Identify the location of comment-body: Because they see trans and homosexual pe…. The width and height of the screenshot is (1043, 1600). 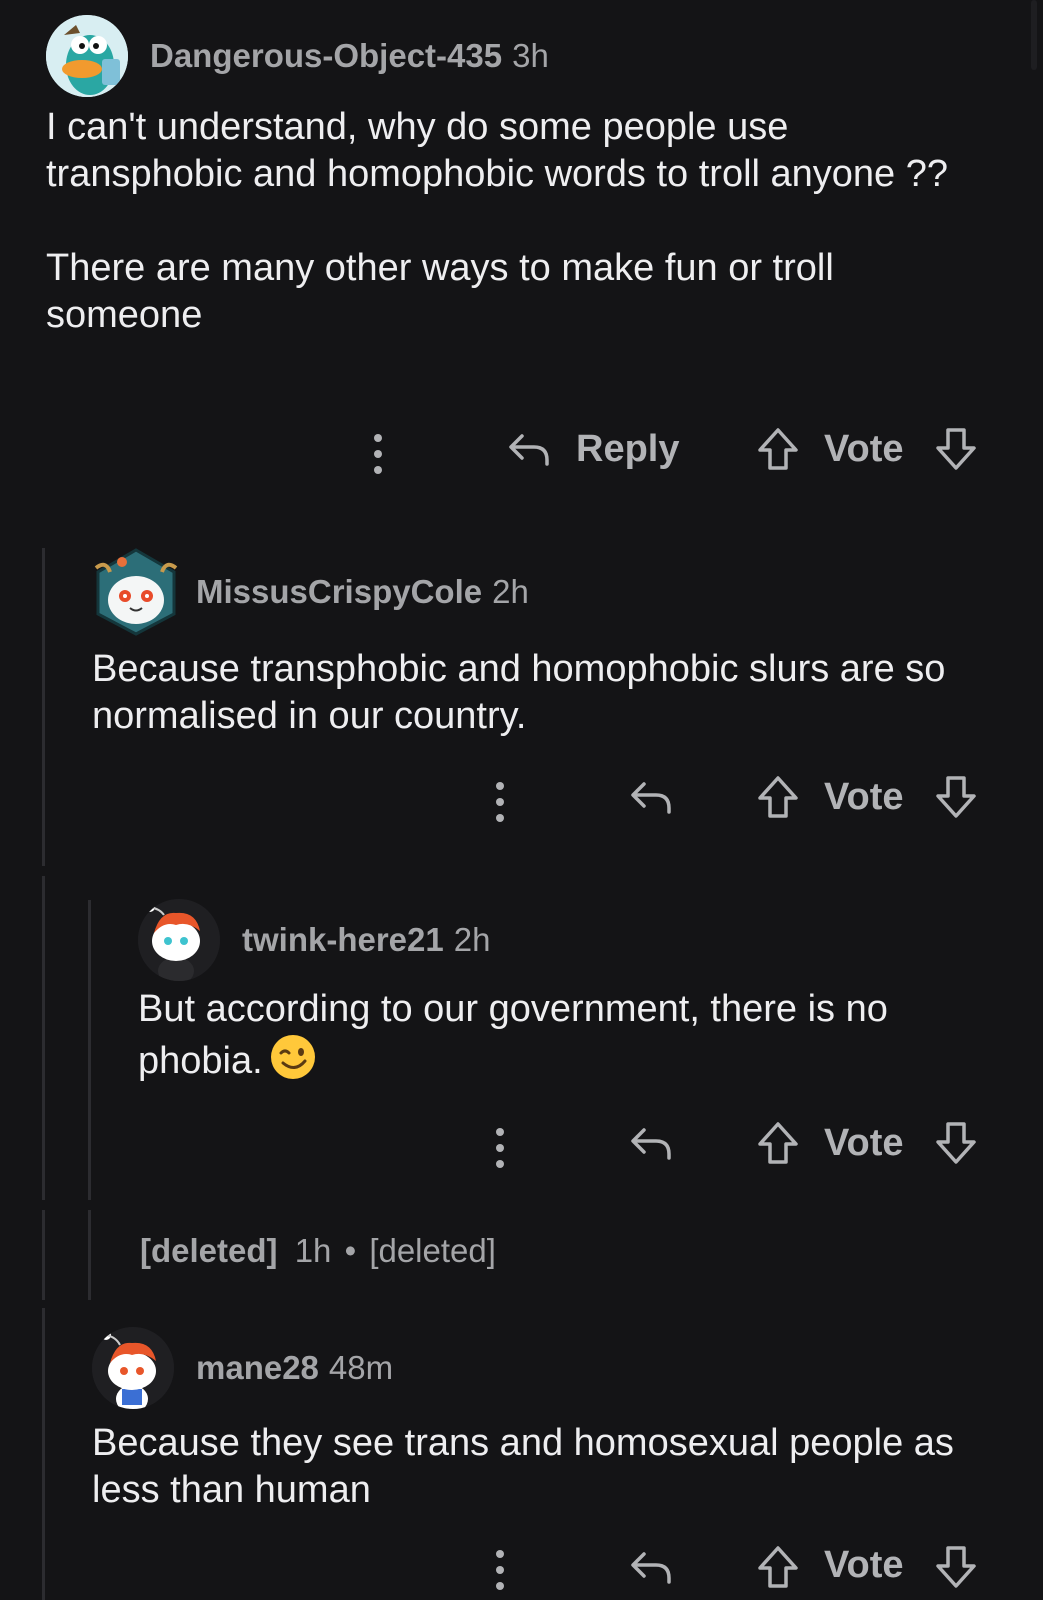
(542, 1467).